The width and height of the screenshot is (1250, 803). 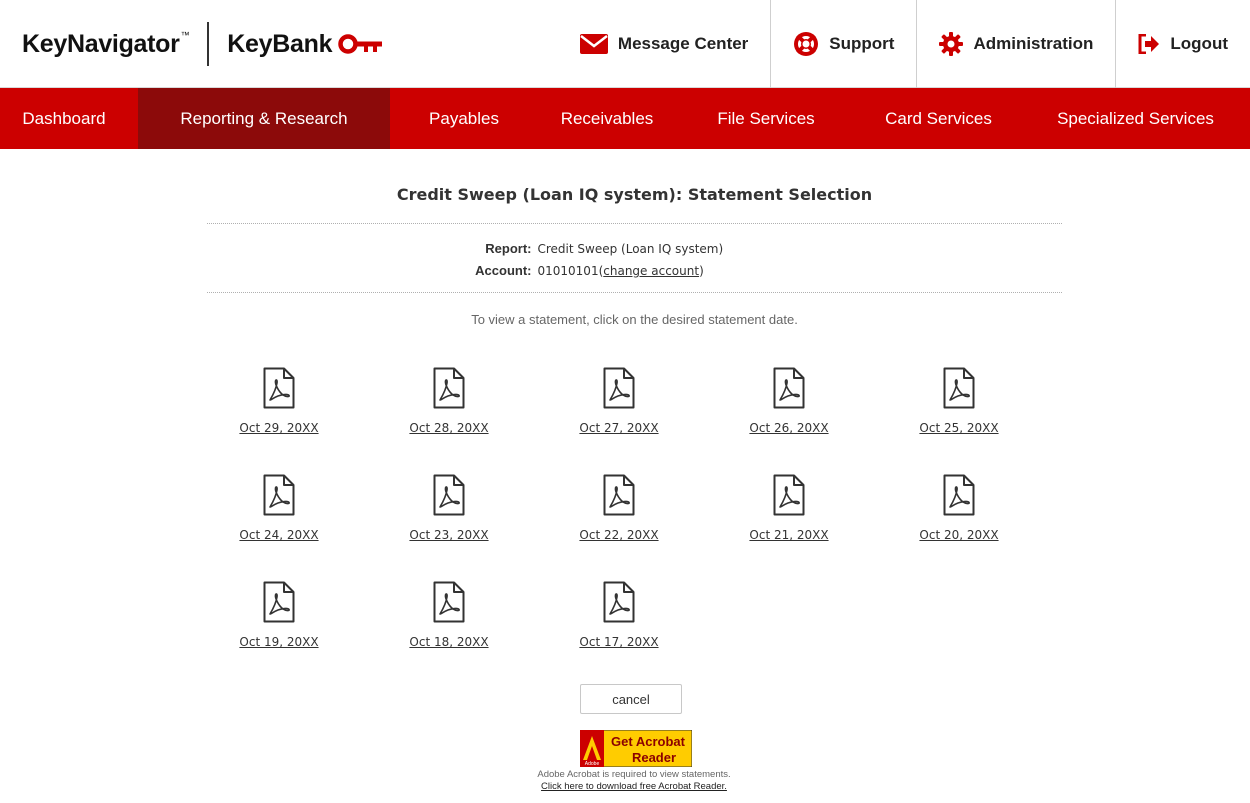 I want to click on app-name: KeyNavigator, so click(x=101, y=43).